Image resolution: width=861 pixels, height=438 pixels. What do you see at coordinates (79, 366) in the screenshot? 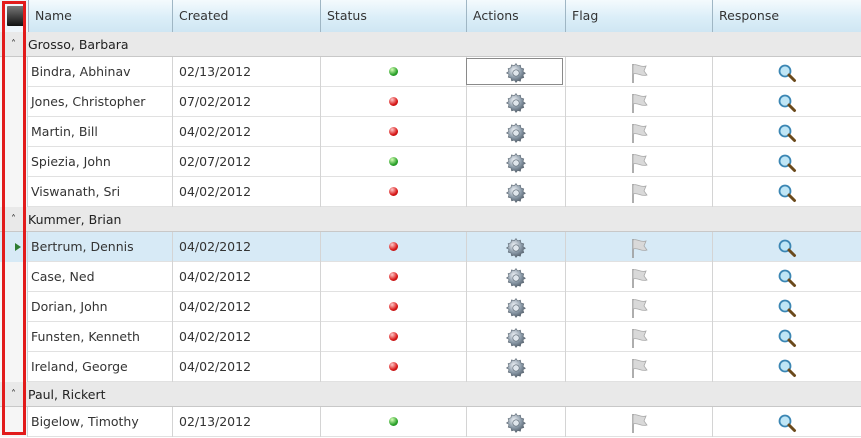
I see `cell-name: Ireland, George` at bounding box center [79, 366].